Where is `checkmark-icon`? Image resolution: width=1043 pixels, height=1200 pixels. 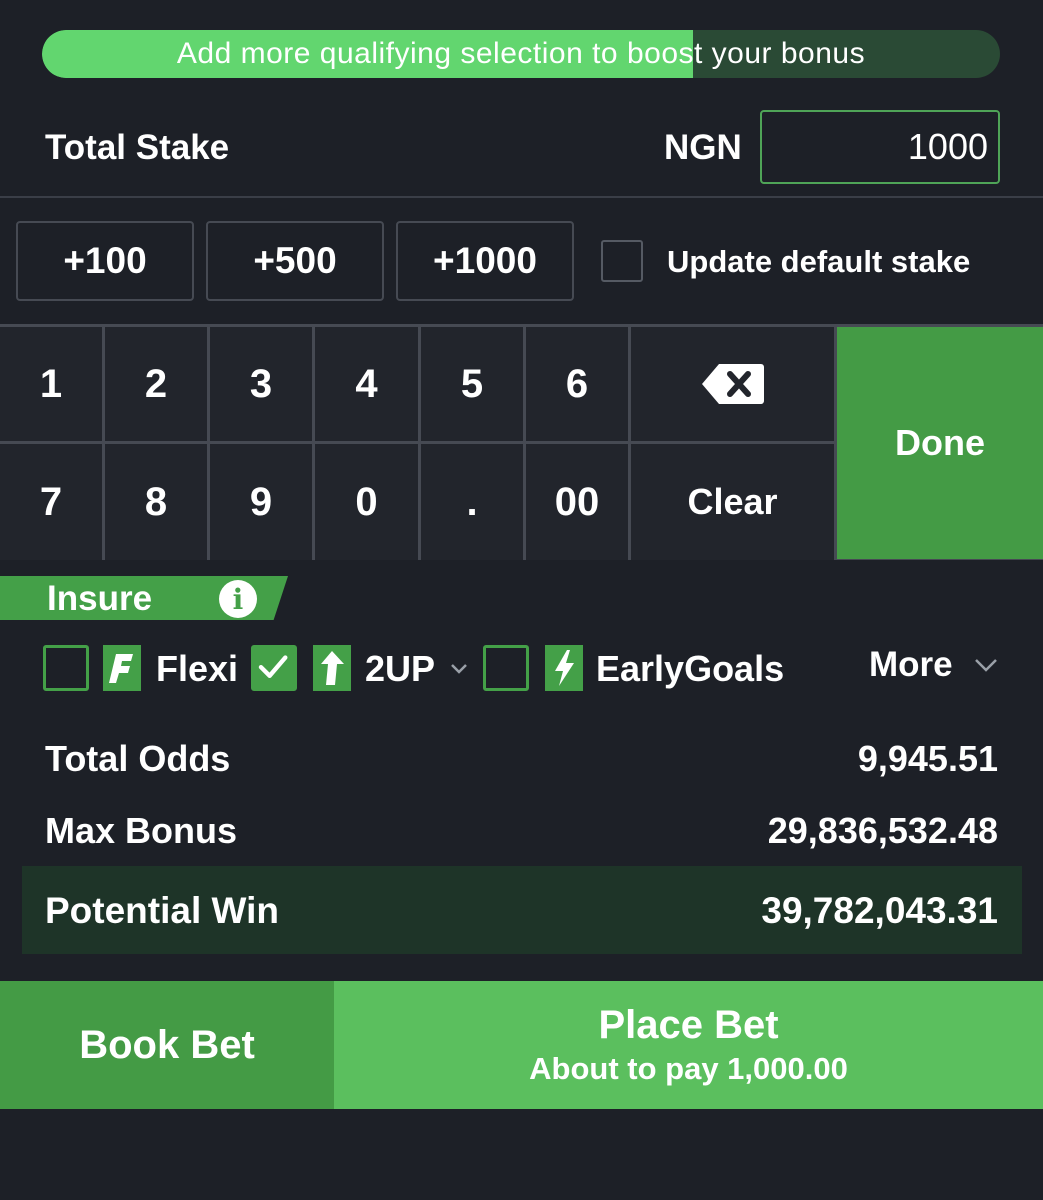 checkmark-icon is located at coordinates (273, 666).